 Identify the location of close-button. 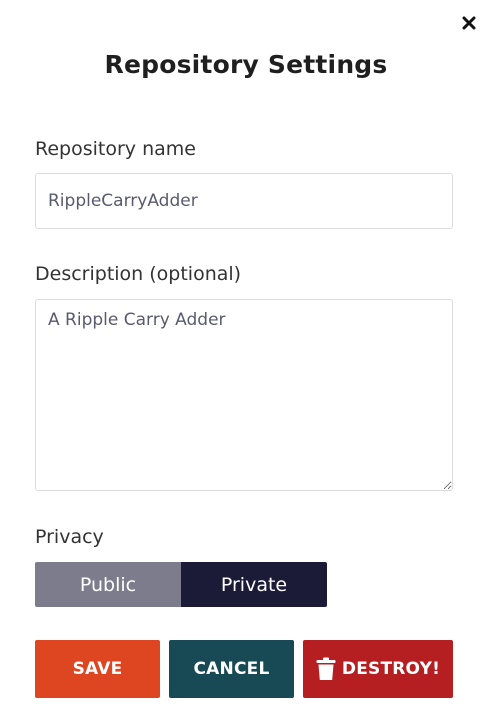
(469, 23).